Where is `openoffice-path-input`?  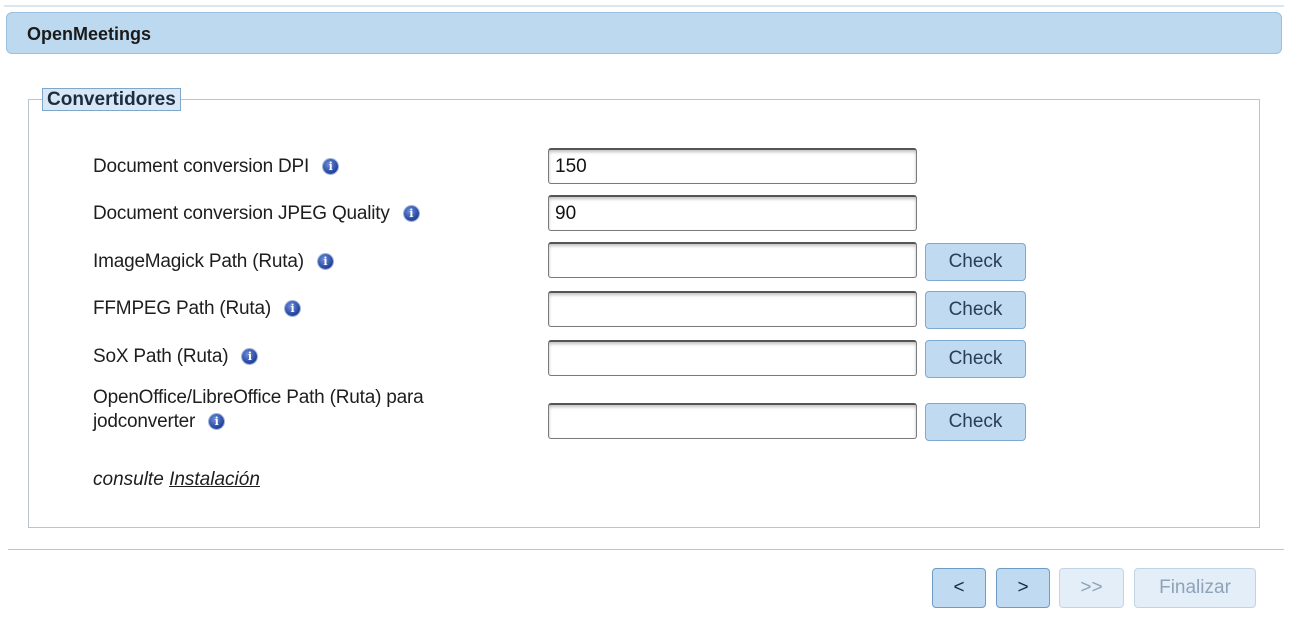 openoffice-path-input is located at coordinates (732, 421).